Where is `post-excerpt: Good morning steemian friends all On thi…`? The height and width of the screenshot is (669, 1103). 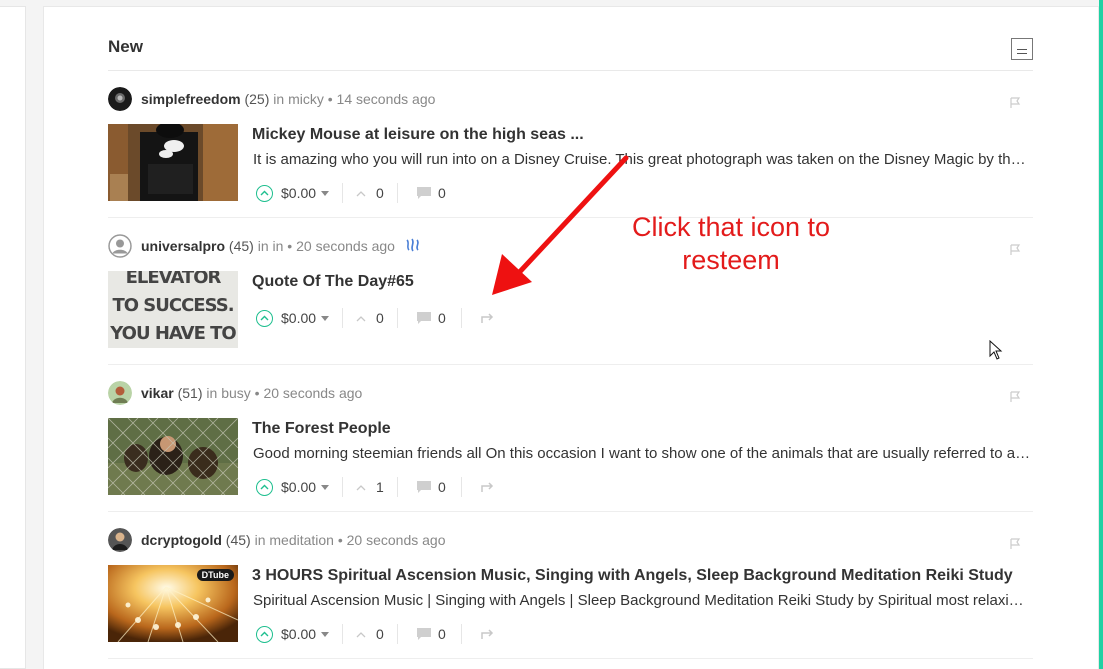
post-excerpt: Good morning steemian friends all On thi… is located at coordinates (642, 453).